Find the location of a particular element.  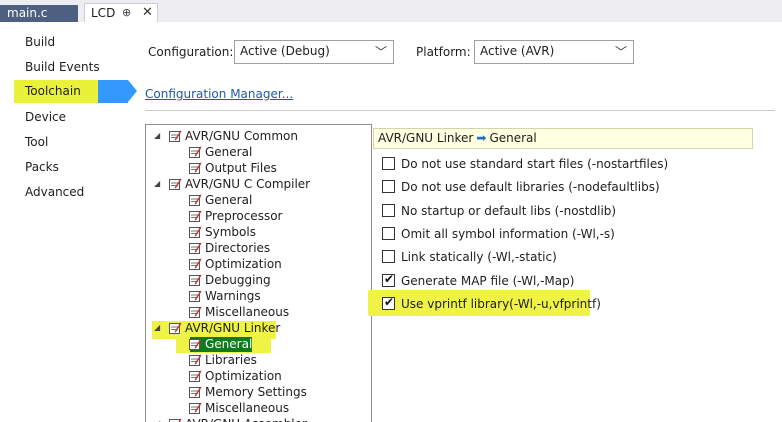

nav-item-toolchain: Toolchain is located at coordinates (75, 91).